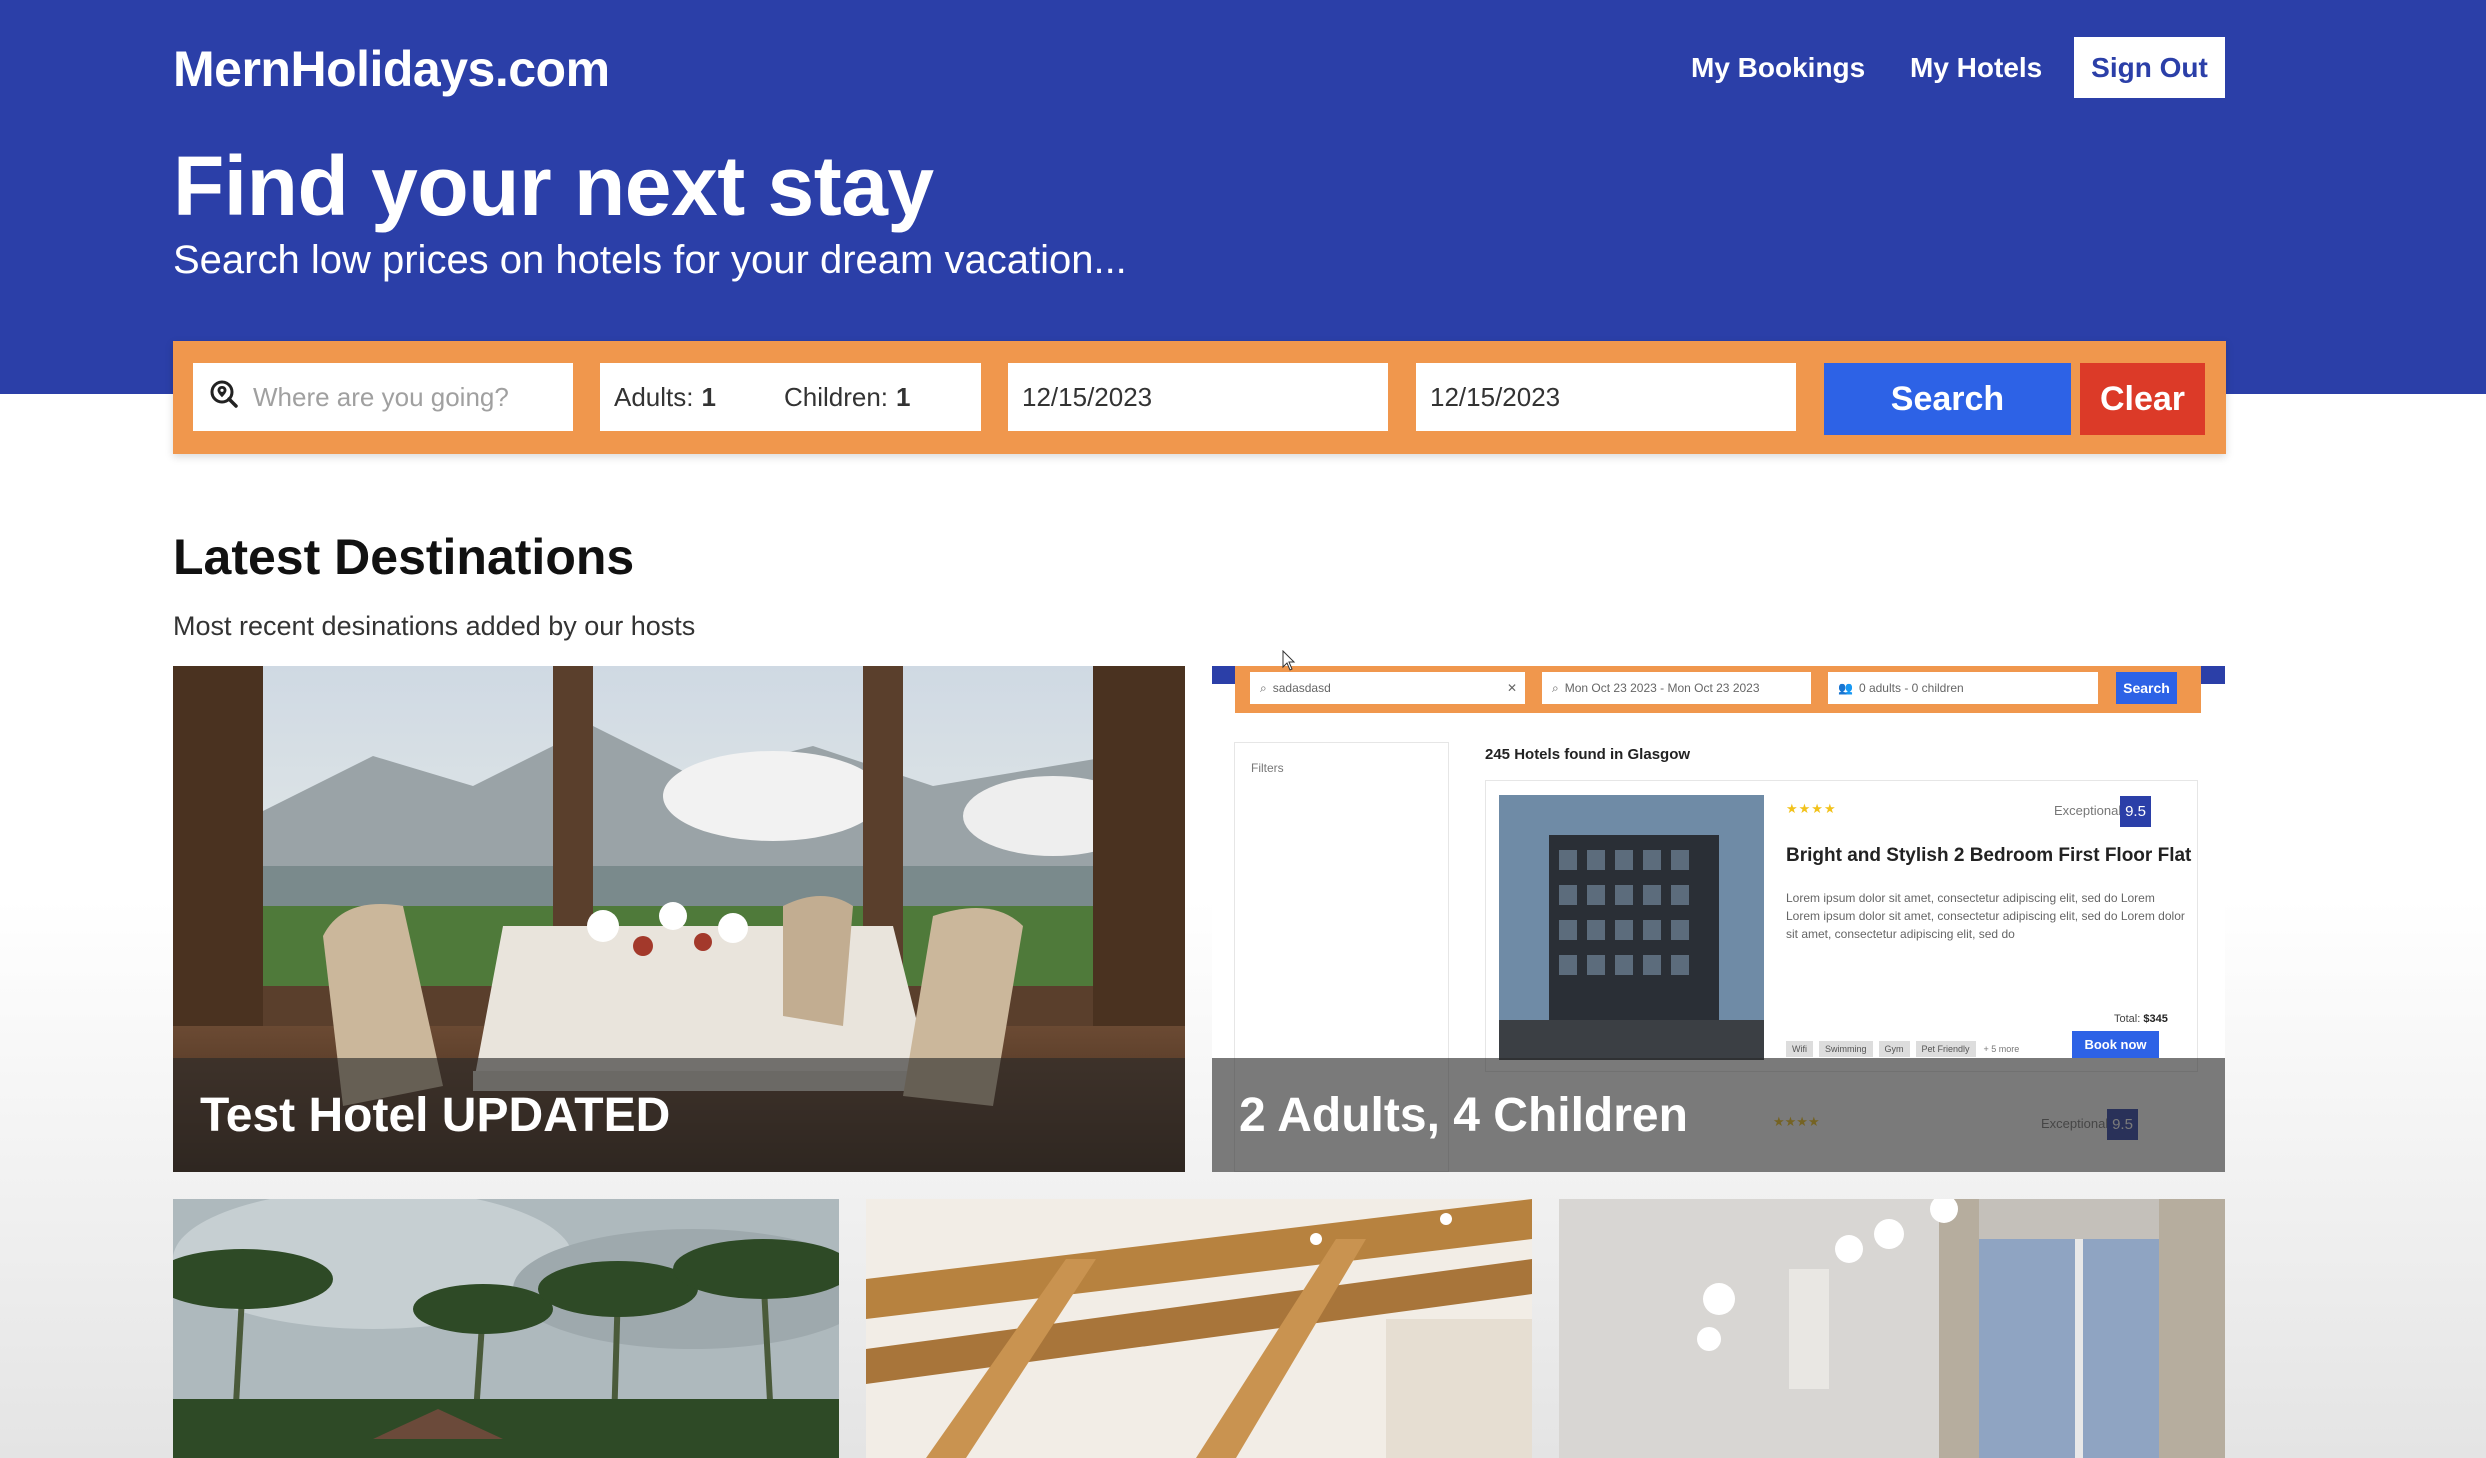 The width and height of the screenshot is (2486, 1458). Describe the element at coordinates (403, 397) in the screenshot. I see `destination-input` at that location.